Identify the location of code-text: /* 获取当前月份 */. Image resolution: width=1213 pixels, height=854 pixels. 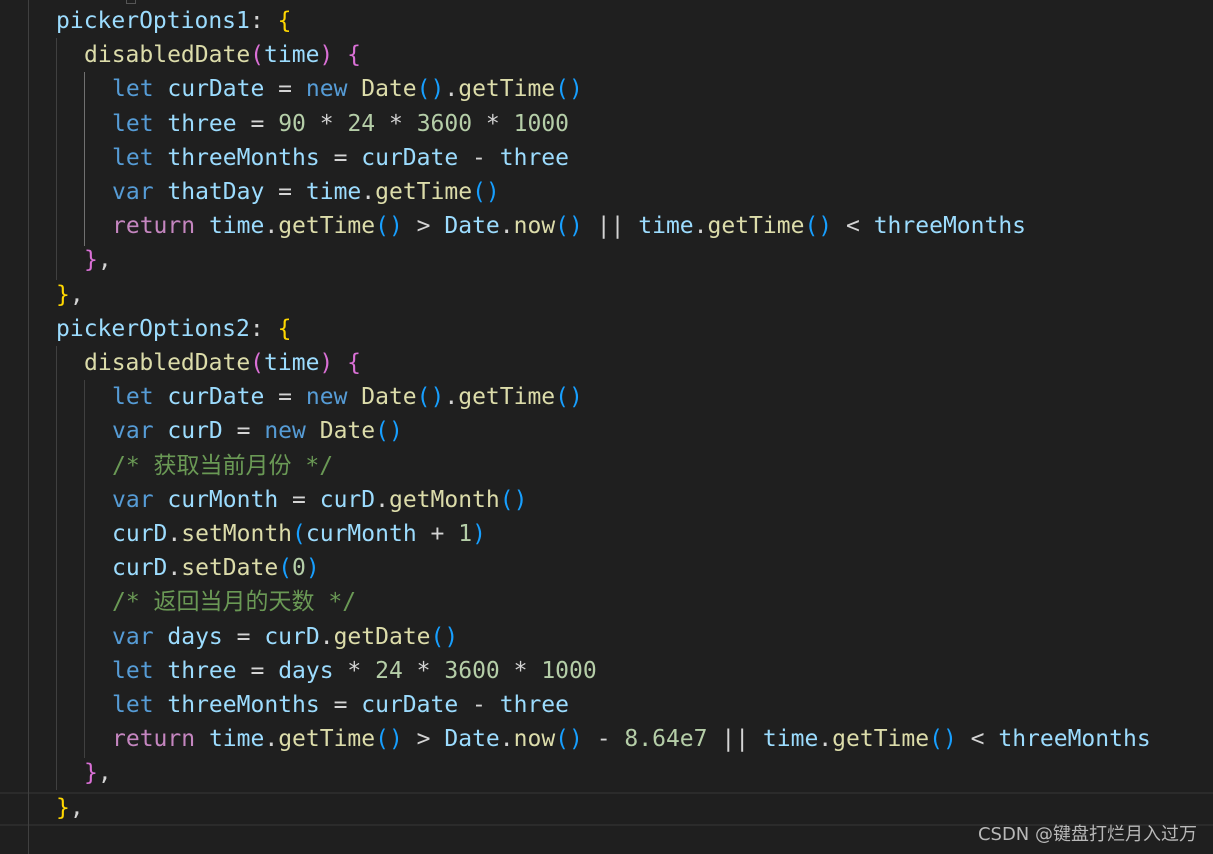
(222, 466).